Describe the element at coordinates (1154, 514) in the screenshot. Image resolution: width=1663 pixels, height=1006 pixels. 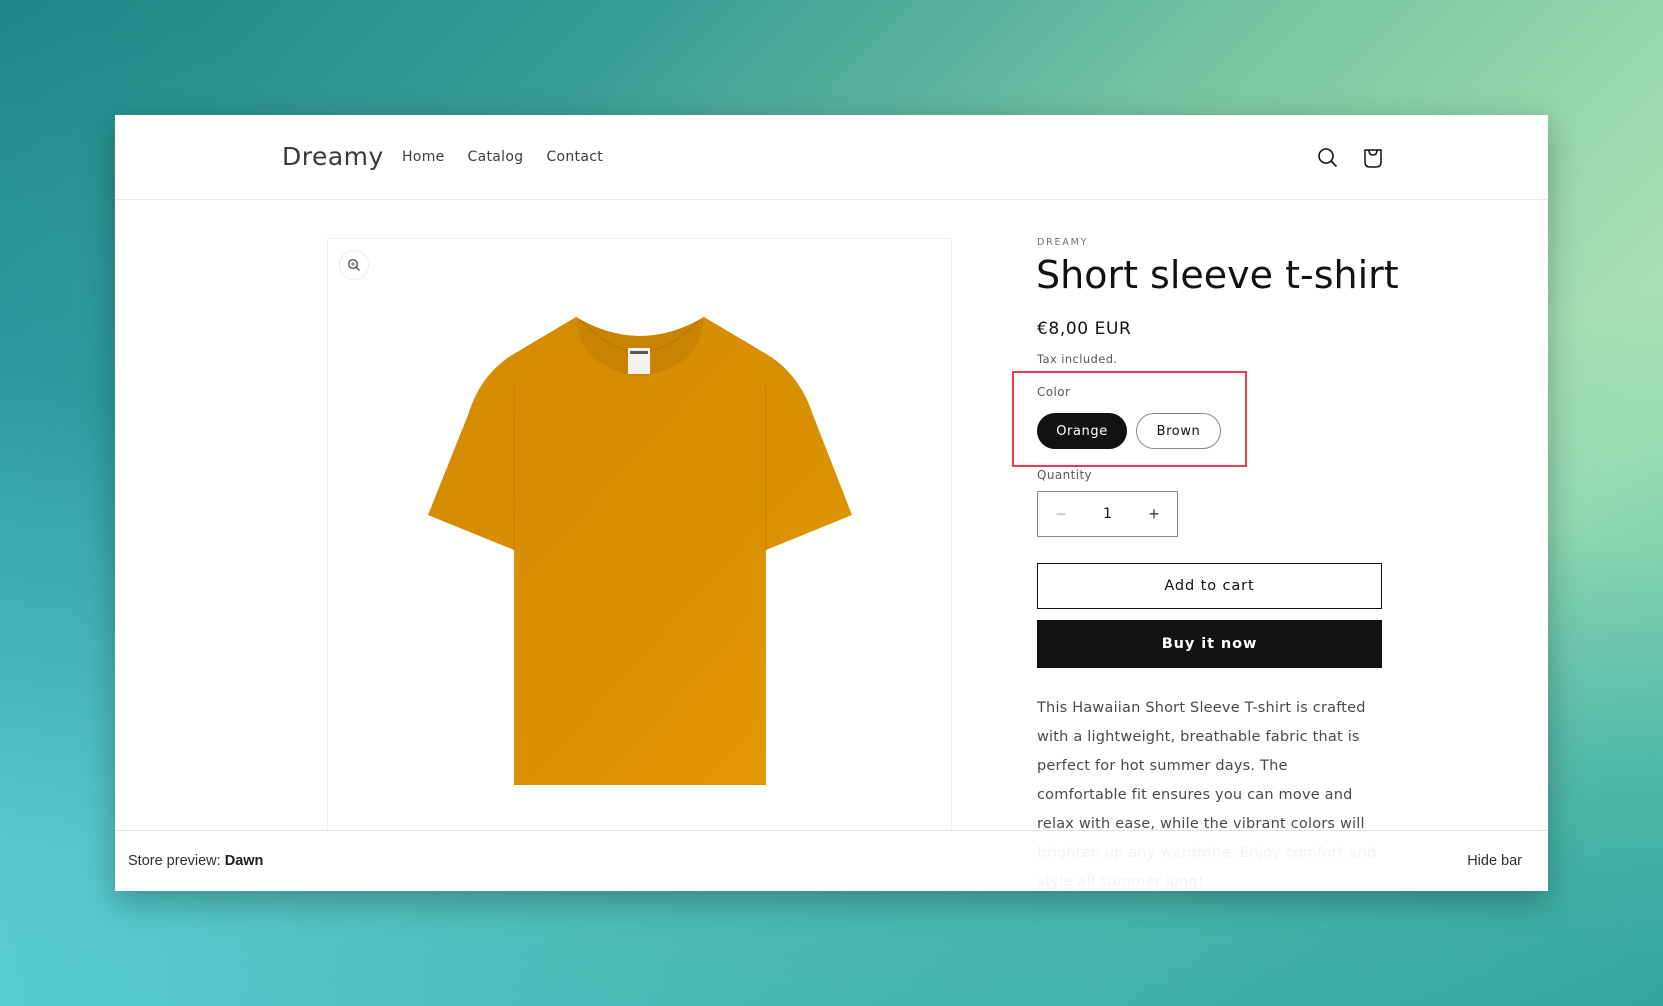
I see `quantity-increase-button: +` at that location.